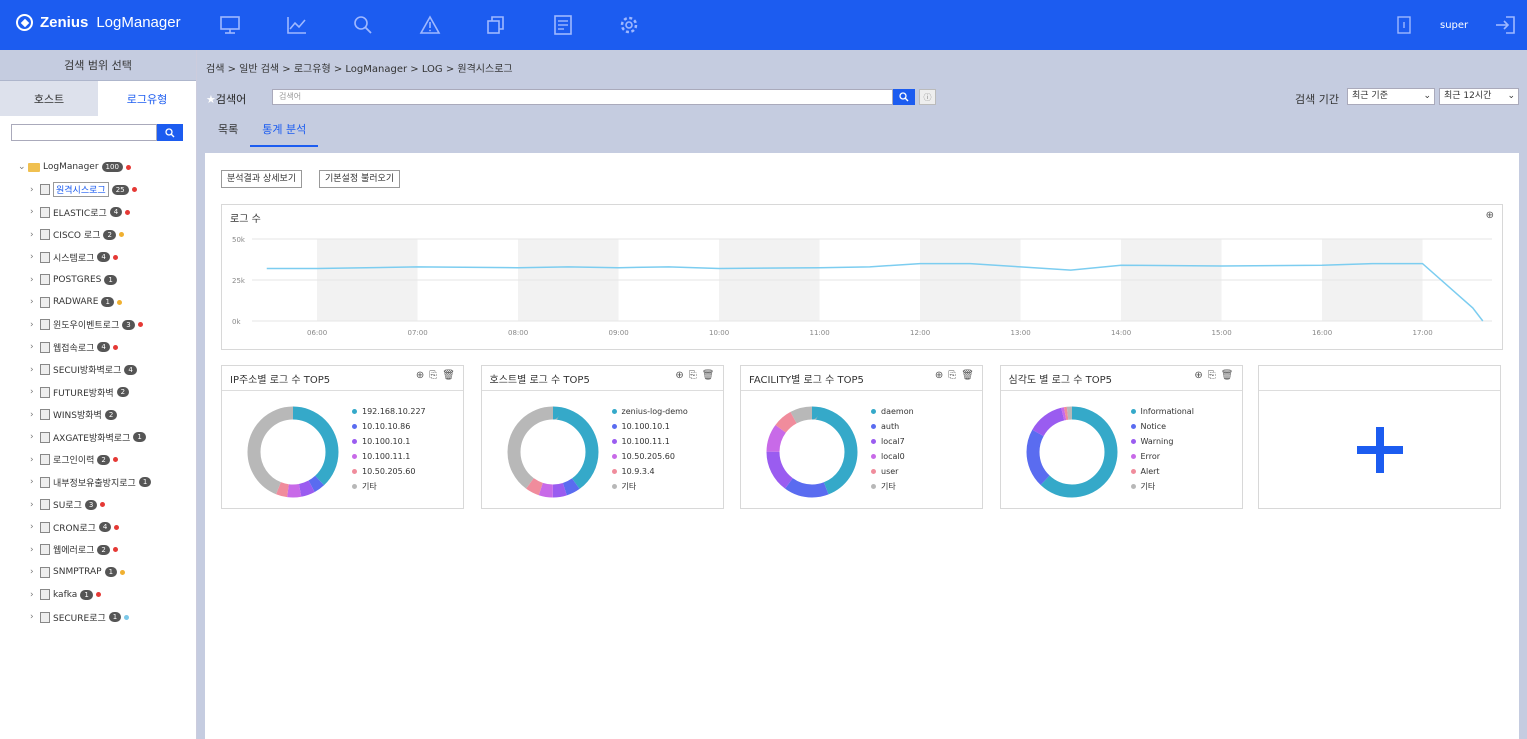 This screenshot has width=1527, height=739. What do you see at coordinates (1162, 471) in the screenshot?
I see `legend-item: Alert` at bounding box center [1162, 471].